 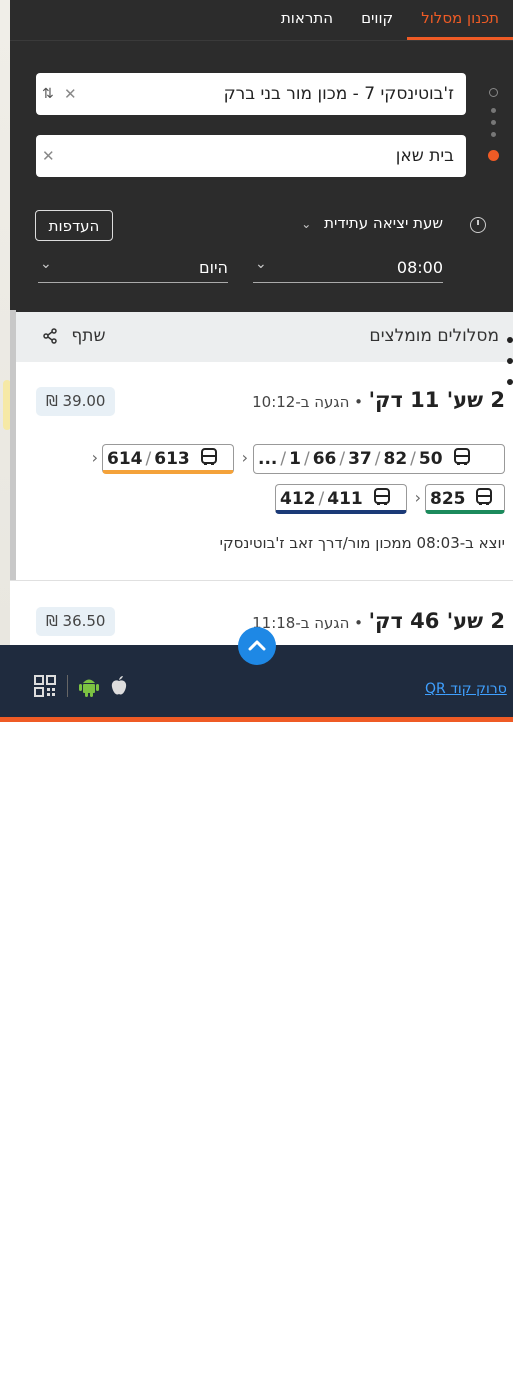 I want to click on line-number: 37, so click(x=360, y=459).